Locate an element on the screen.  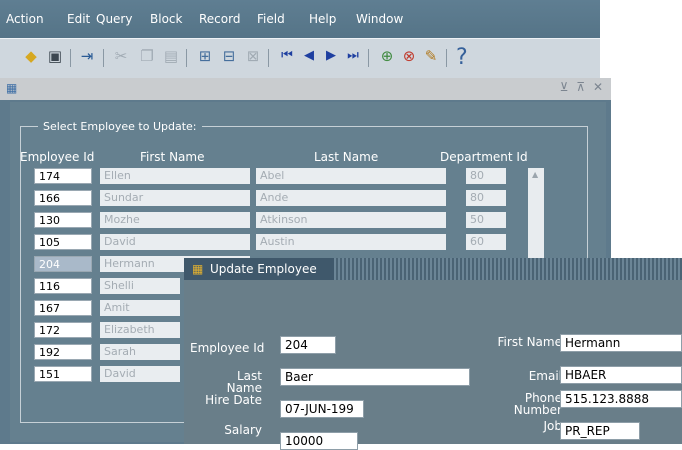
department-id-cell: 60 is located at coordinates (486, 242).